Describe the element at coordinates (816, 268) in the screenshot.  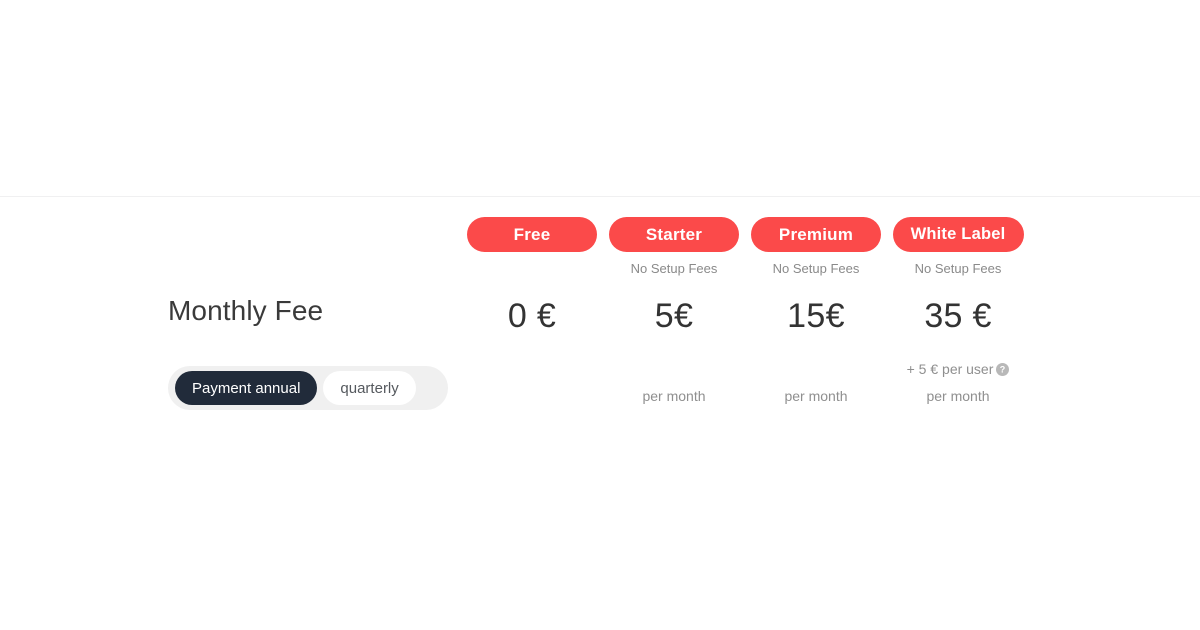
I see `plan-setup-note-premium: No Setup Fees` at that location.